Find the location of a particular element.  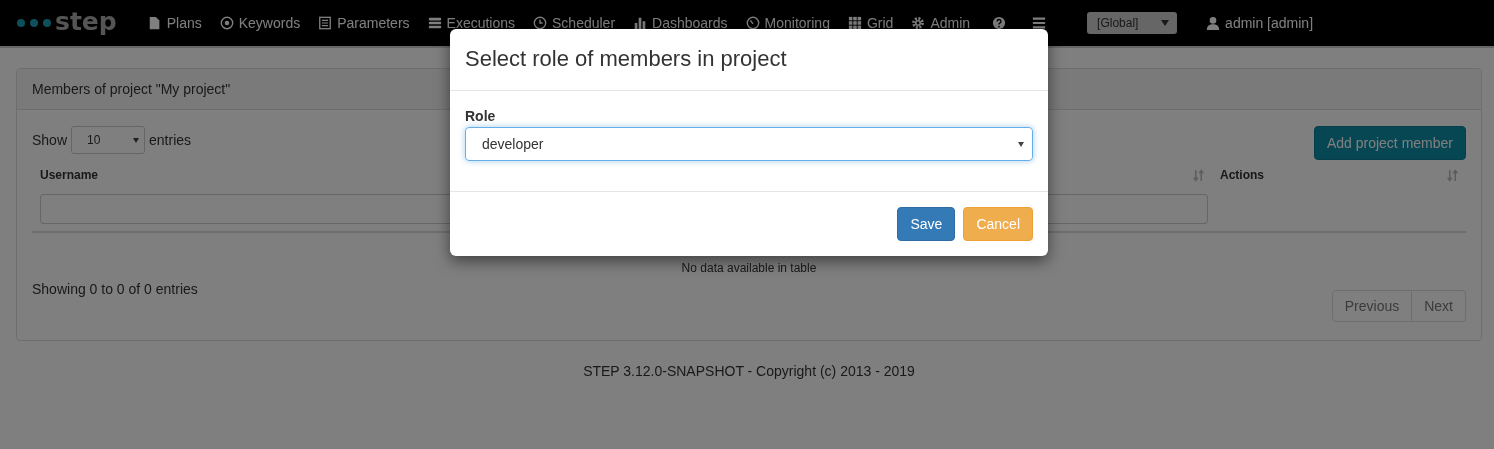

length-label: entries is located at coordinates (170, 140).